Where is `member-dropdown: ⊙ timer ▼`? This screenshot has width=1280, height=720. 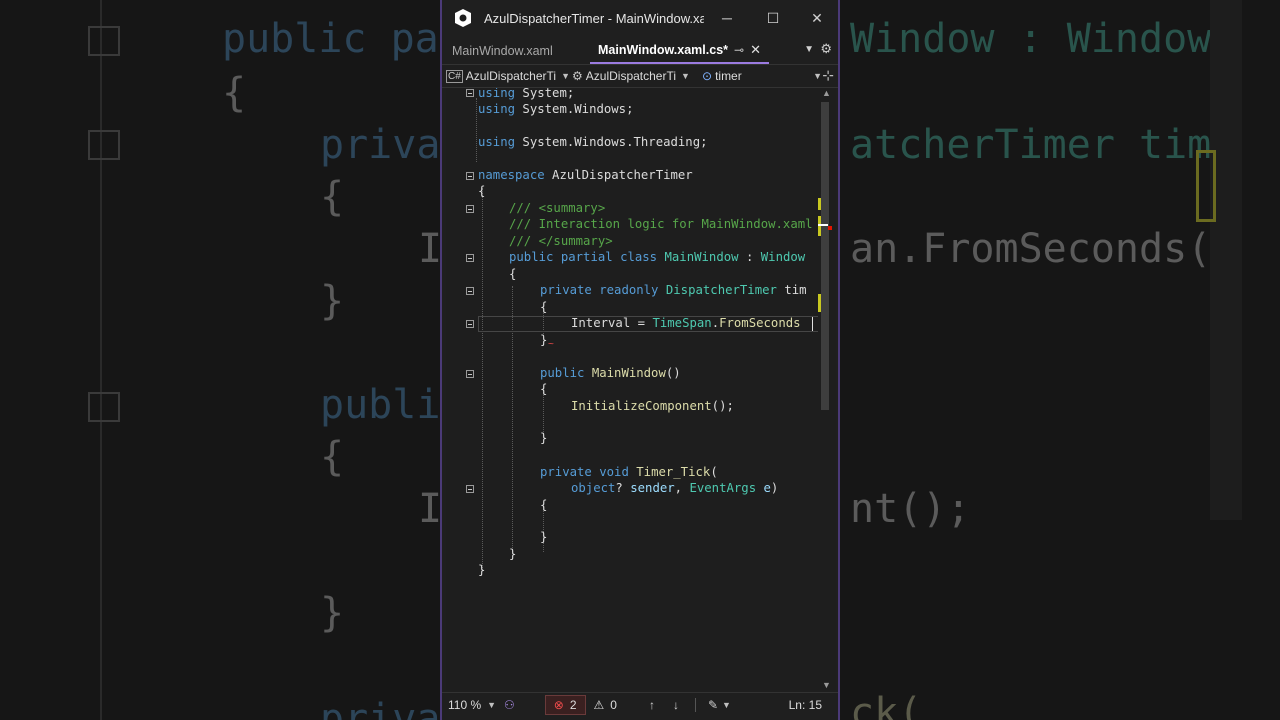
member-dropdown: ⊙ timer ▼ is located at coordinates (762, 76).